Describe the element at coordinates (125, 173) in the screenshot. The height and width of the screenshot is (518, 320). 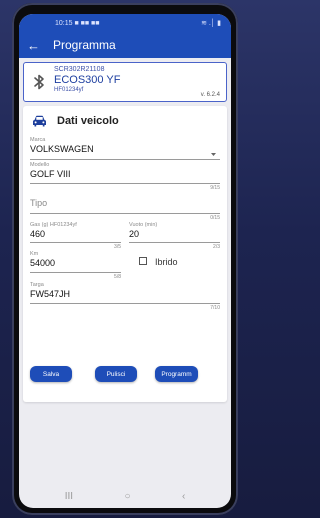
I see `modello-field: Modello GOLF VIII` at that location.